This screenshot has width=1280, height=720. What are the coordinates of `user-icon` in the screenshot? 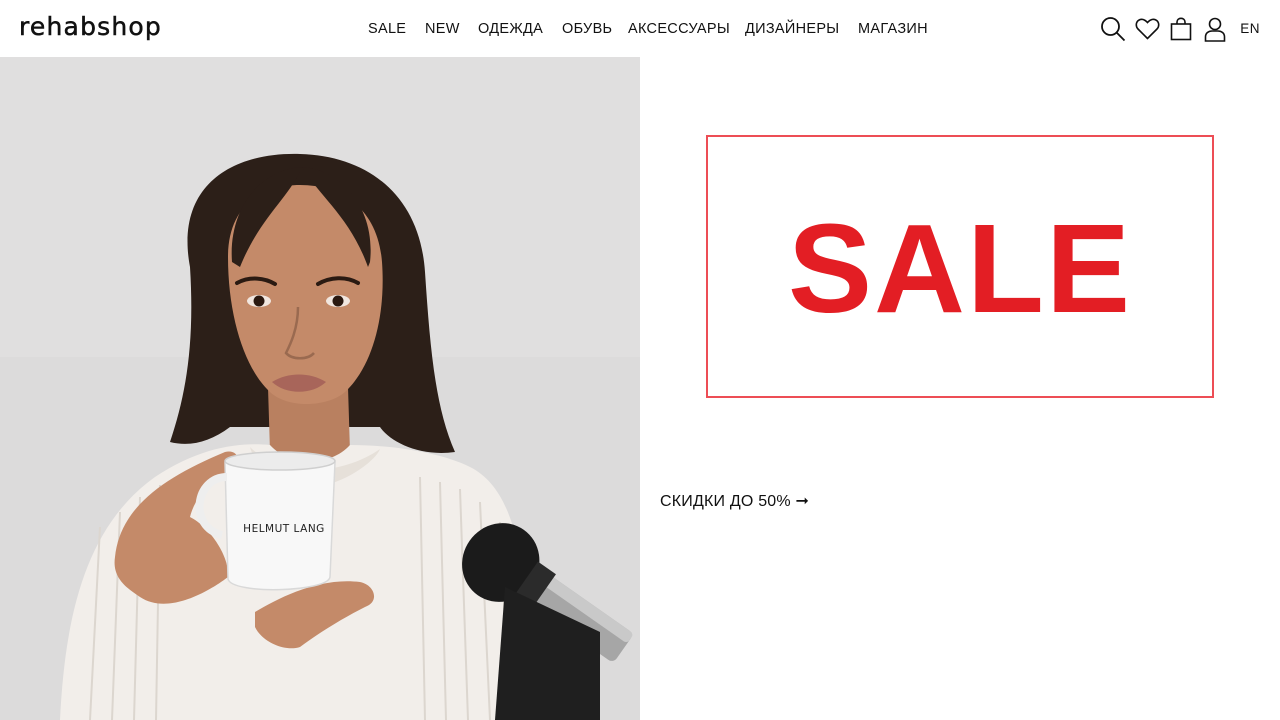 It's located at (1215, 29).